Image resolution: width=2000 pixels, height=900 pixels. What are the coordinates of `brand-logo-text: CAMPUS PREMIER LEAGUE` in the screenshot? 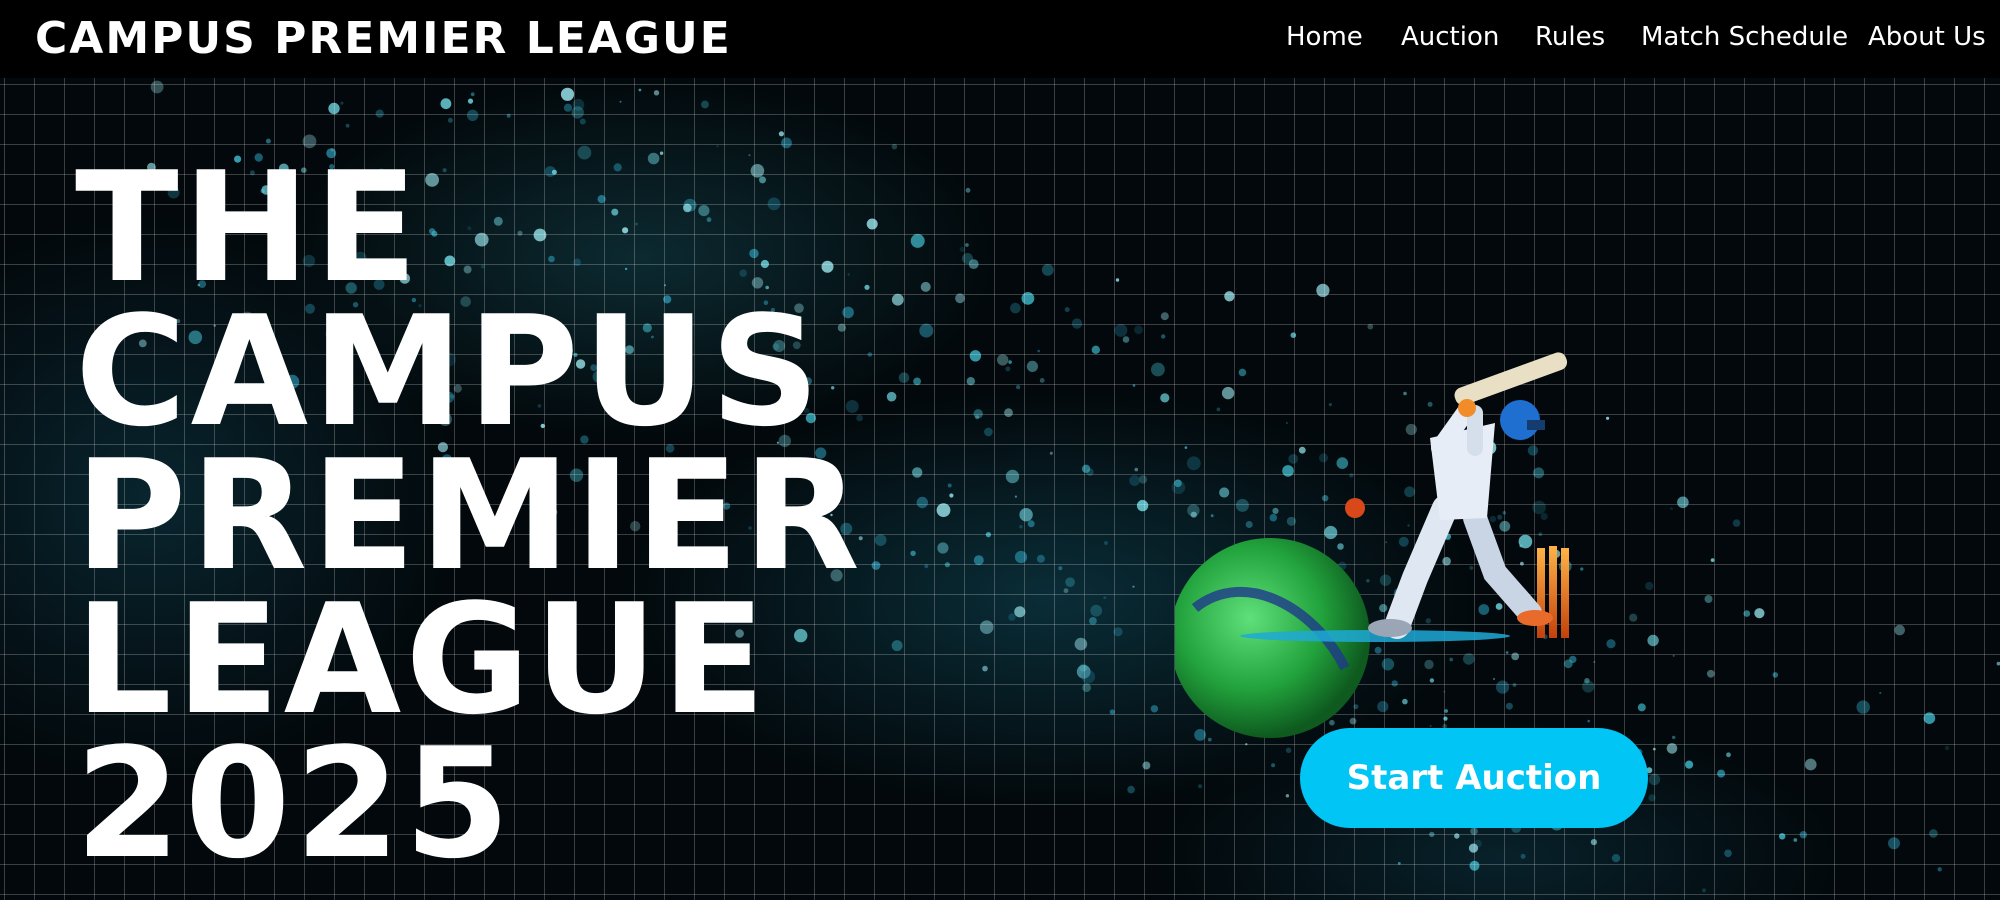 It's located at (383, 39).